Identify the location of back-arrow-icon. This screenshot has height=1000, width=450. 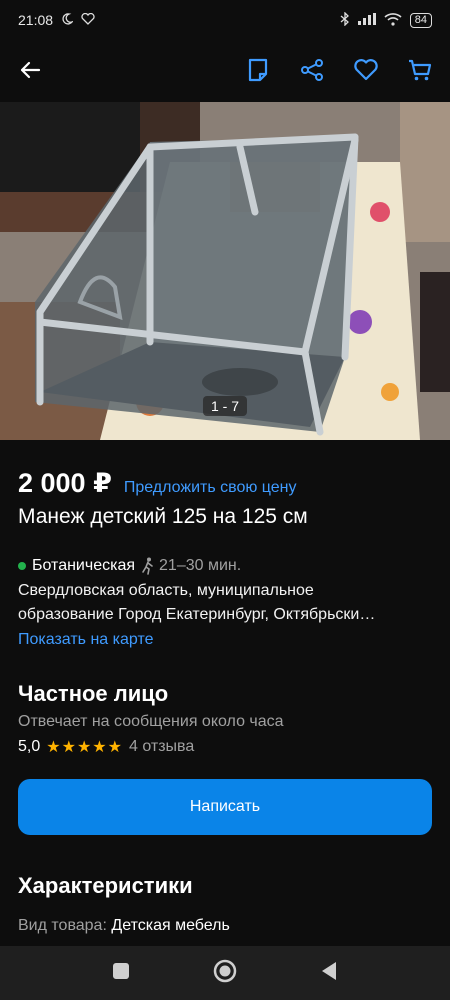
(30, 70).